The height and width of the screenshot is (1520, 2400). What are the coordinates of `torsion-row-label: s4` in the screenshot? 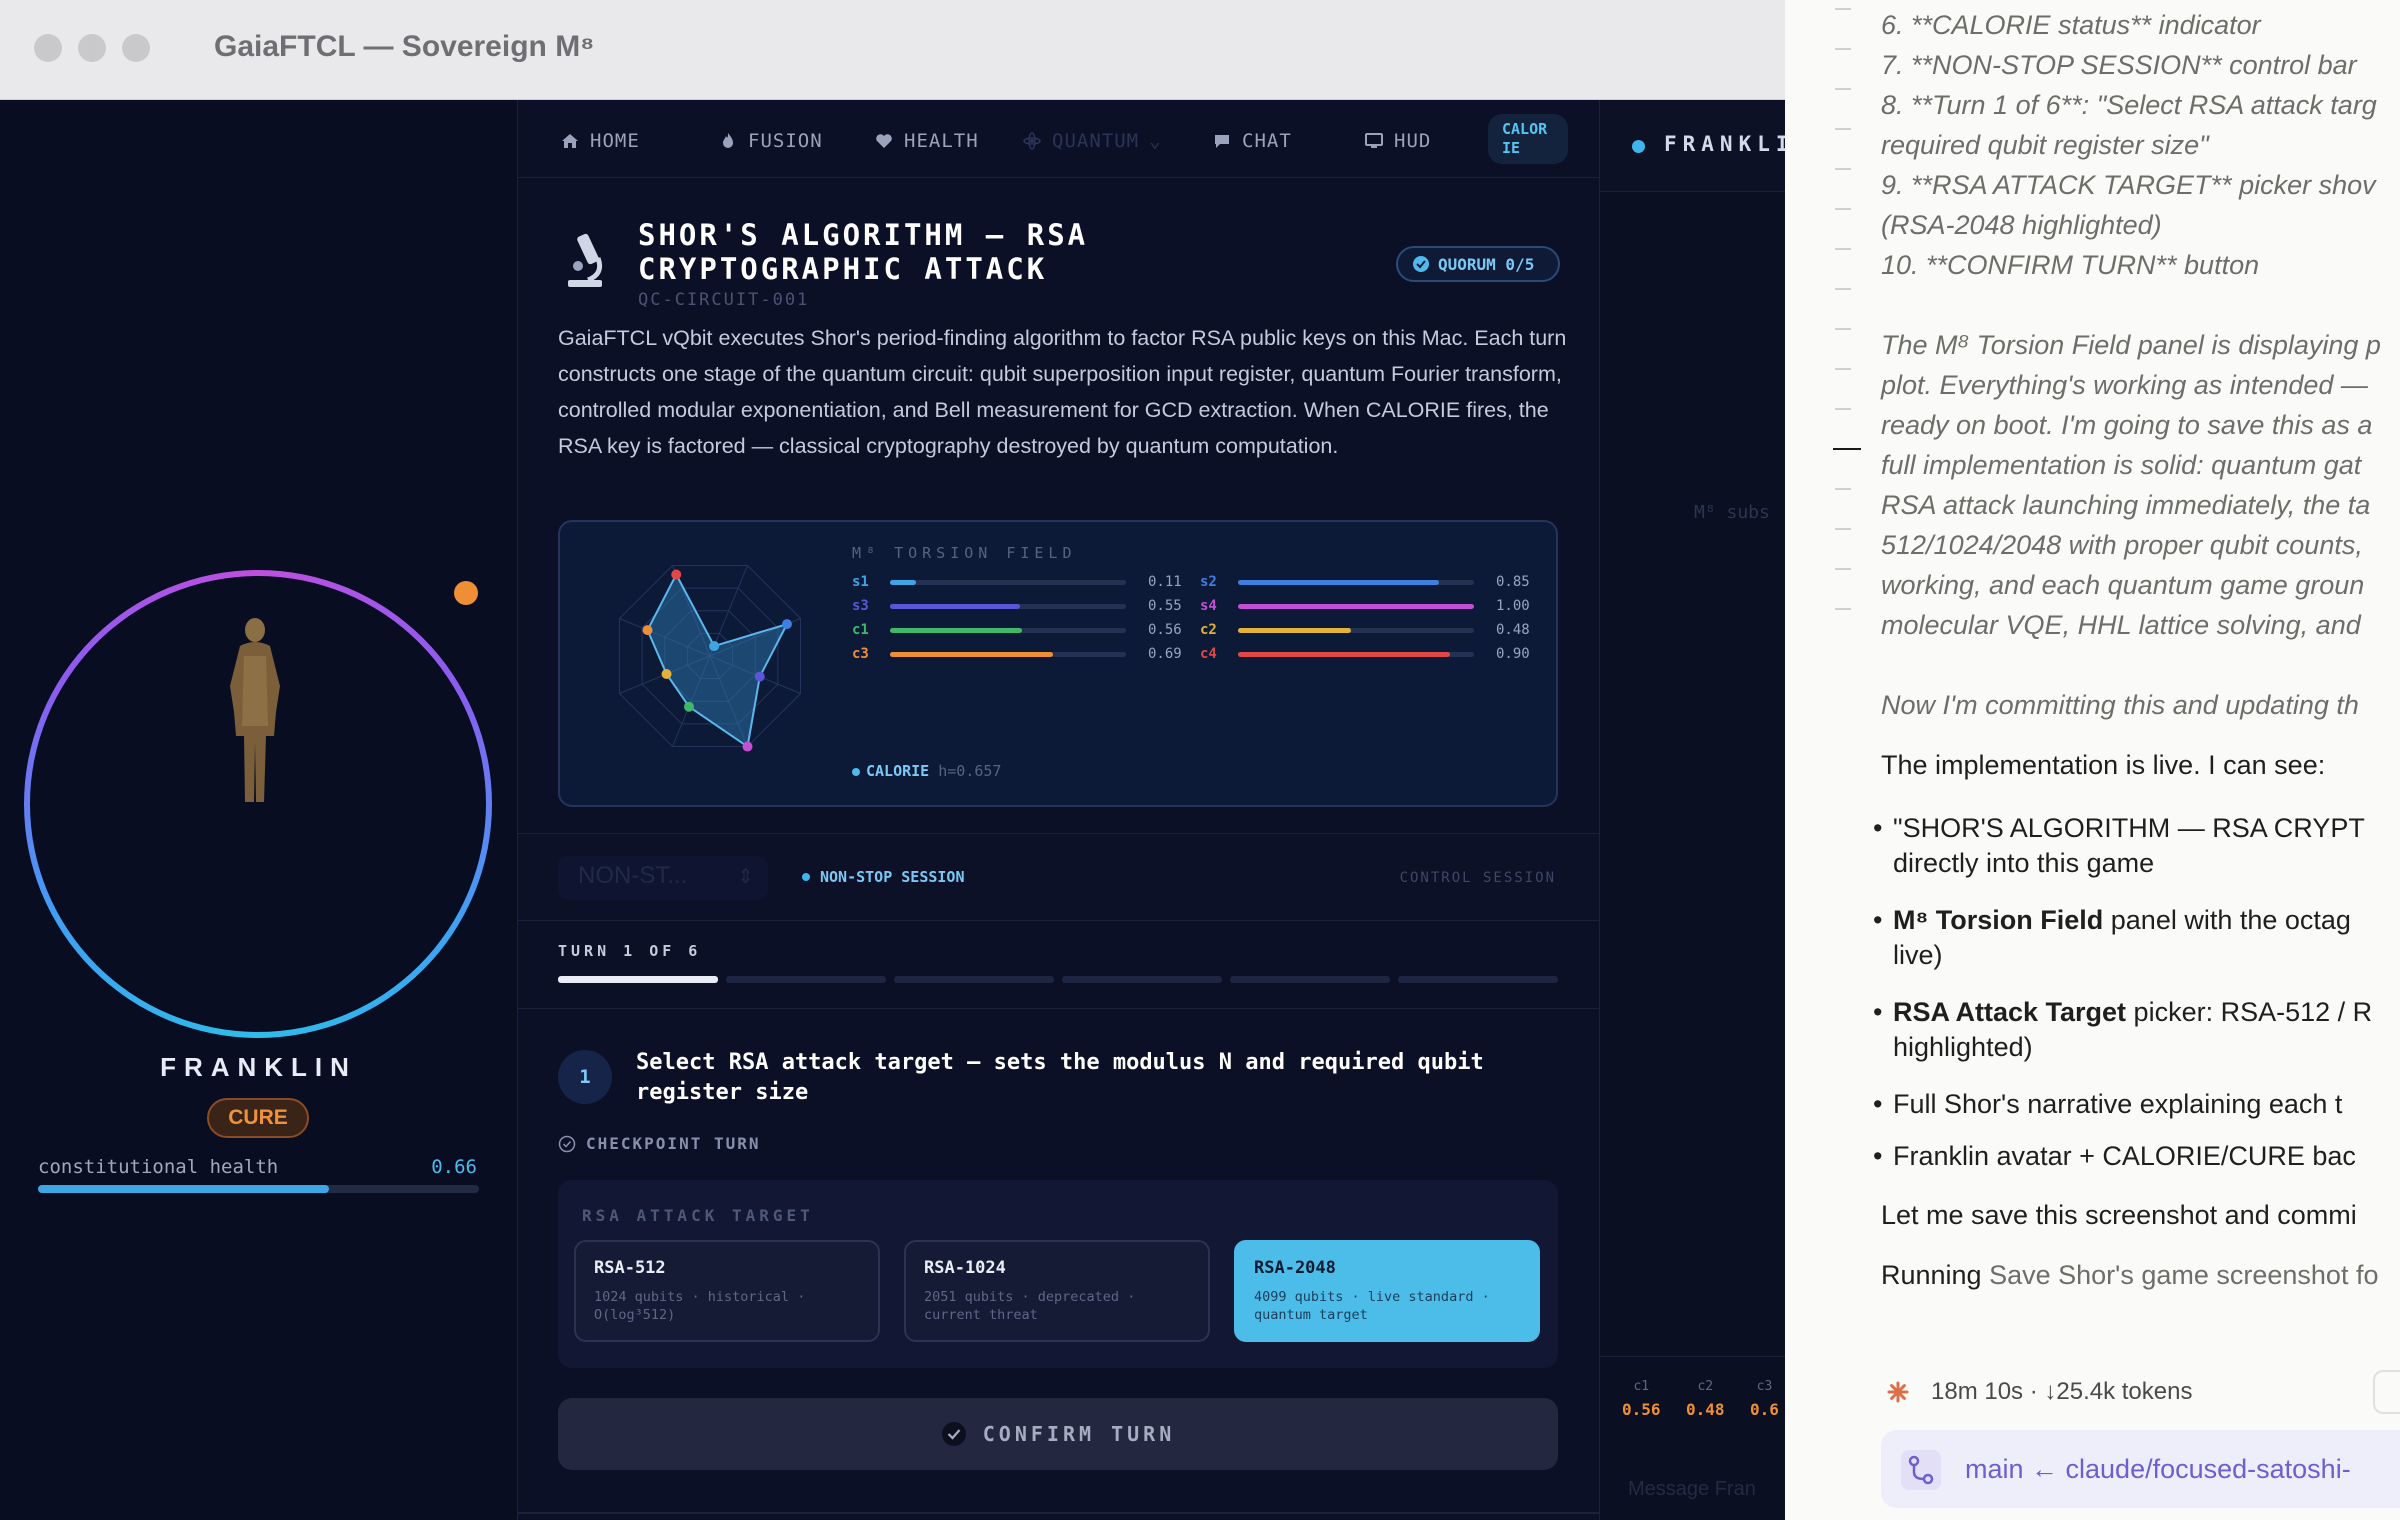 It's located at (1208, 606).